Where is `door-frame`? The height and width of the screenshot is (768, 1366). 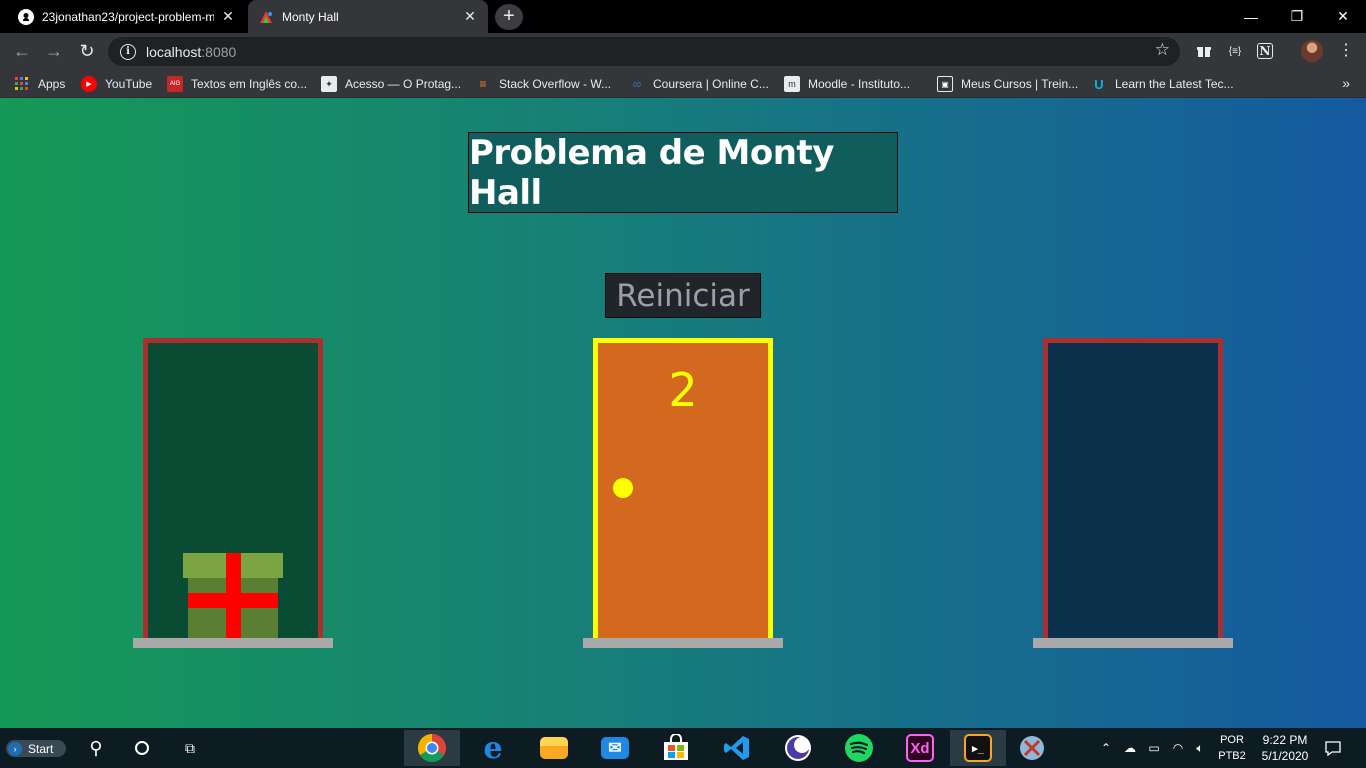
door-frame is located at coordinates (233, 490).